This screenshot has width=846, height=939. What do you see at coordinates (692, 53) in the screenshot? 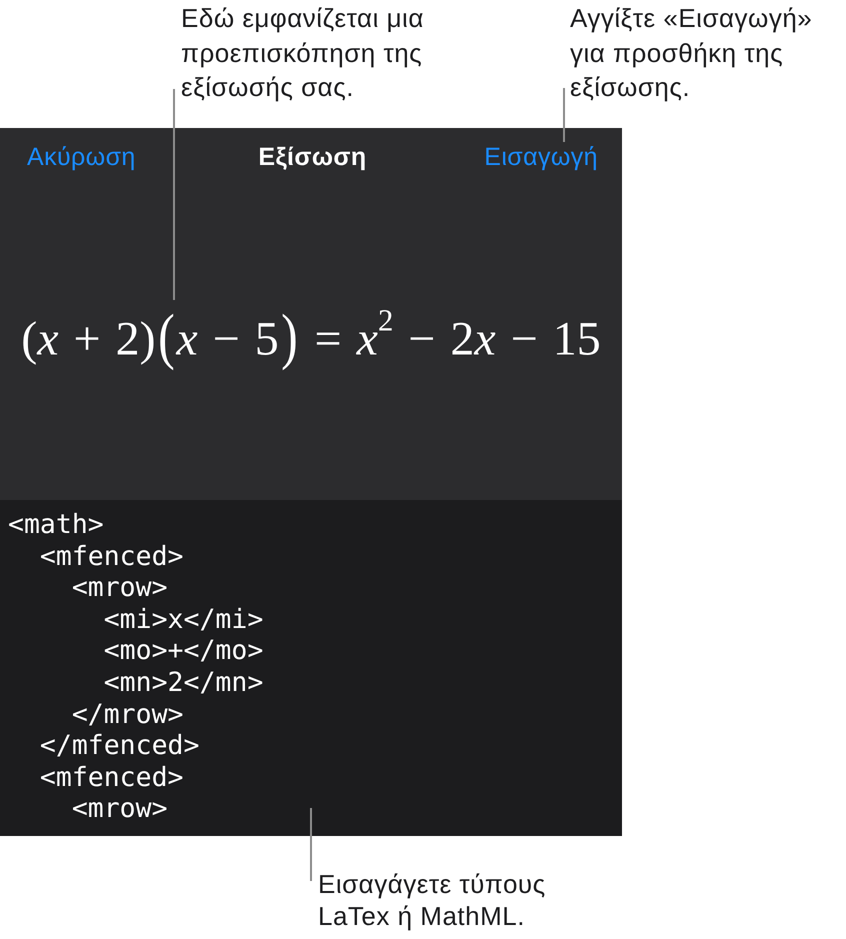
I see `callout-text: Αγγίξτε «Εισαγωγή» για προσθήκη της εξίσωσης.` at bounding box center [692, 53].